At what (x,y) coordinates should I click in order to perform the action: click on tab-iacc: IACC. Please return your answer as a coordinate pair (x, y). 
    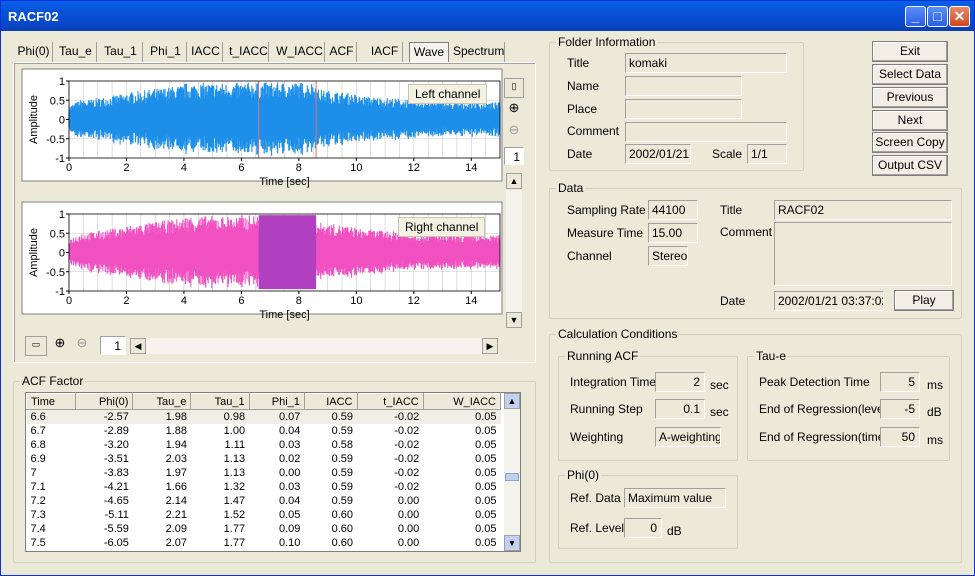
    Looking at the image, I should click on (206, 52).